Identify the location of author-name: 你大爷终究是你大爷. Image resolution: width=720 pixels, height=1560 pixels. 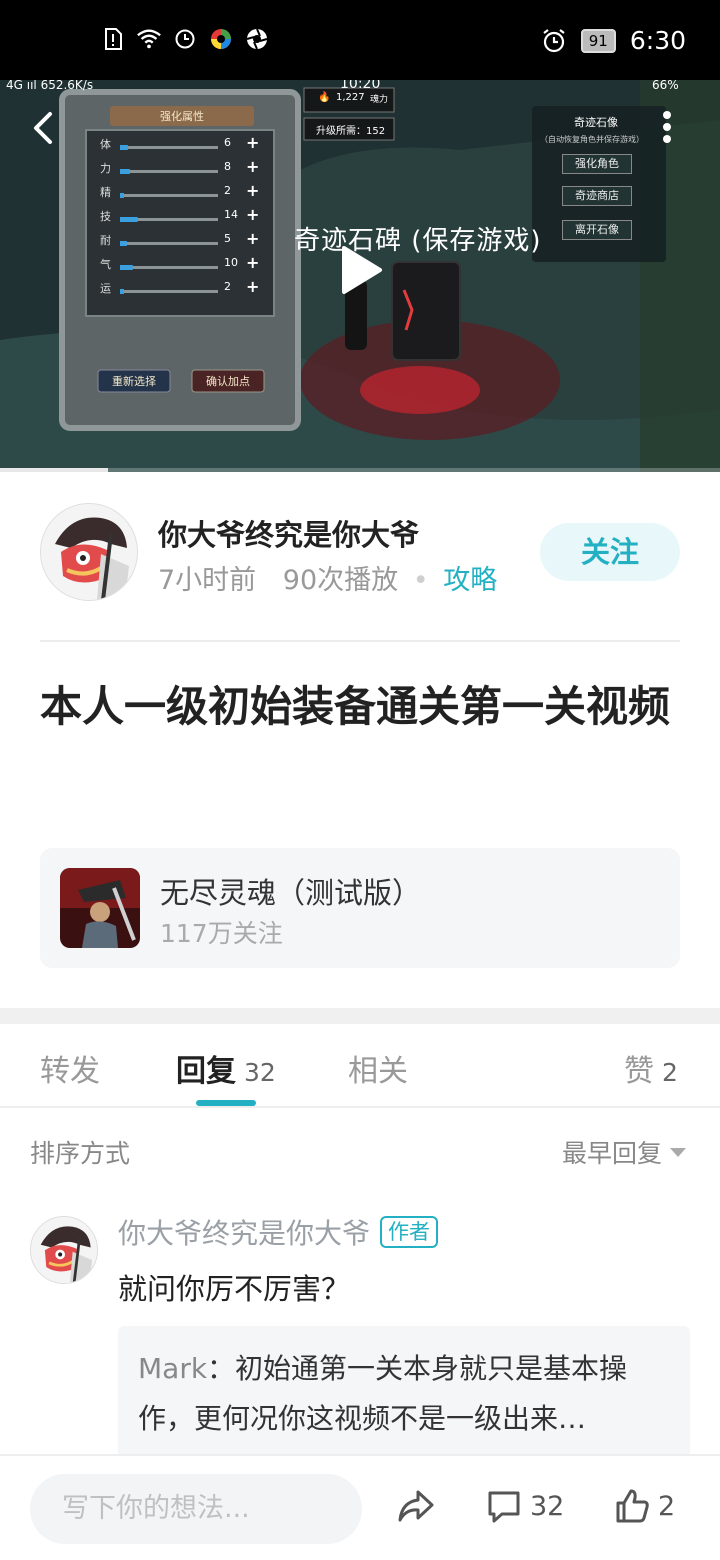
(288, 533).